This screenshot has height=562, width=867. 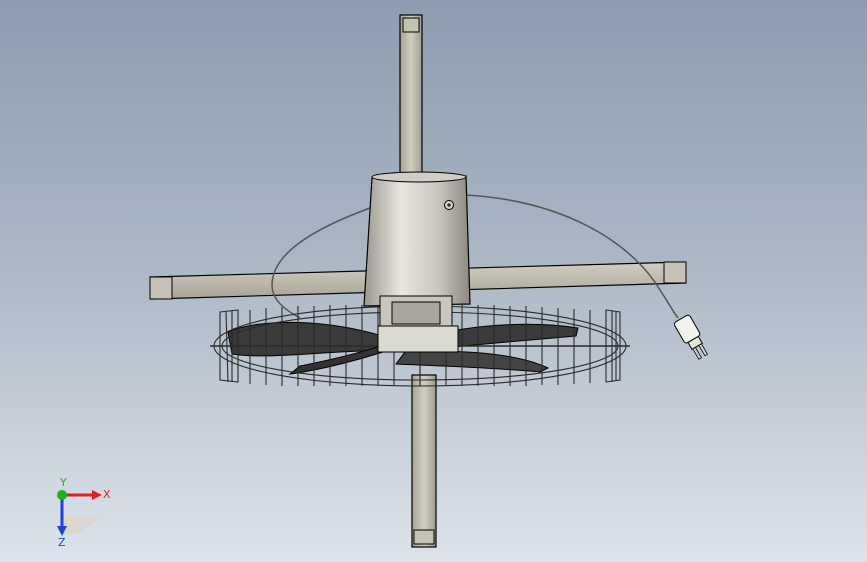 What do you see at coordinates (475, 256) in the screenshot?
I see `power-cord` at bounding box center [475, 256].